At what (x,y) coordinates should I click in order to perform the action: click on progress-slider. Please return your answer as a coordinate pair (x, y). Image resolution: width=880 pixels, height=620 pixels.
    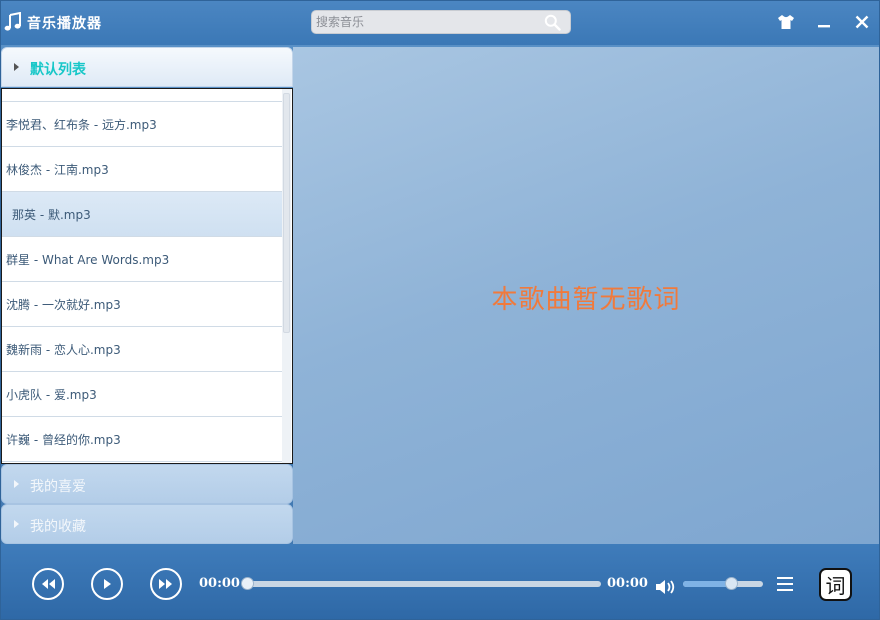
    Looking at the image, I should click on (421, 583).